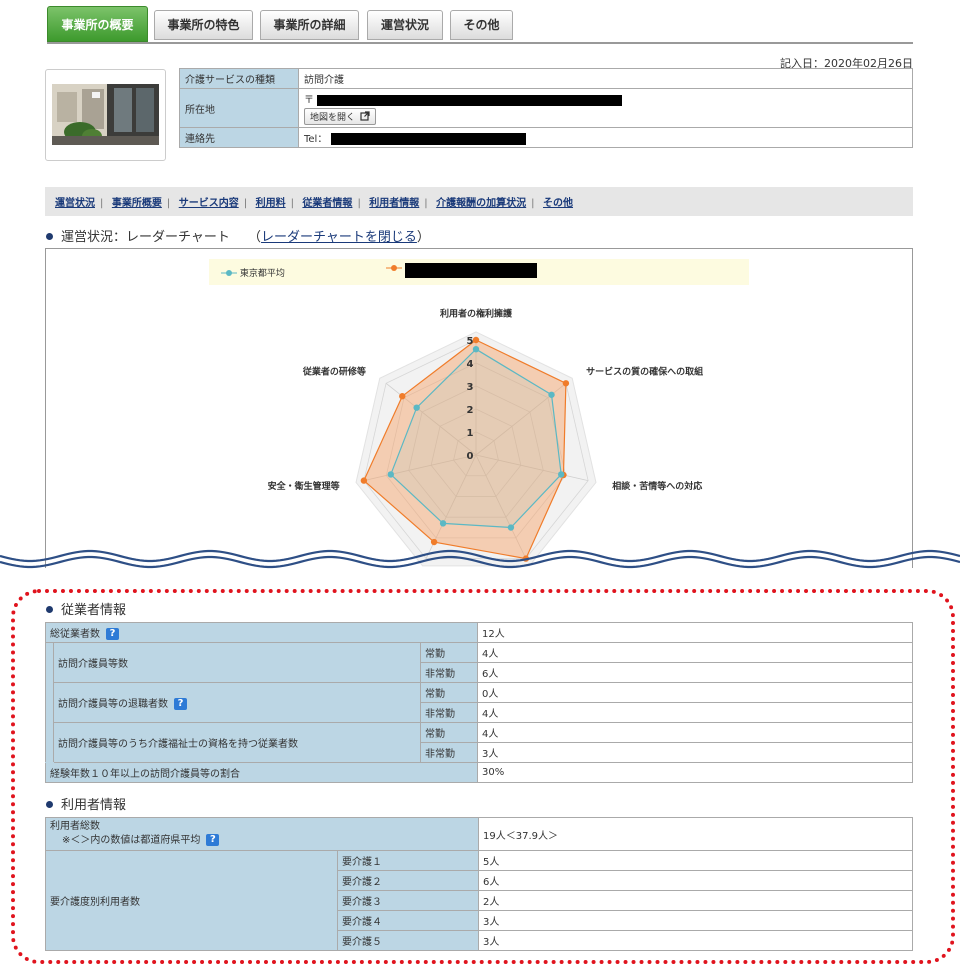 This screenshot has width=960, height=967. I want to click on staff-heading: 従業者情報, so click(86, 608).